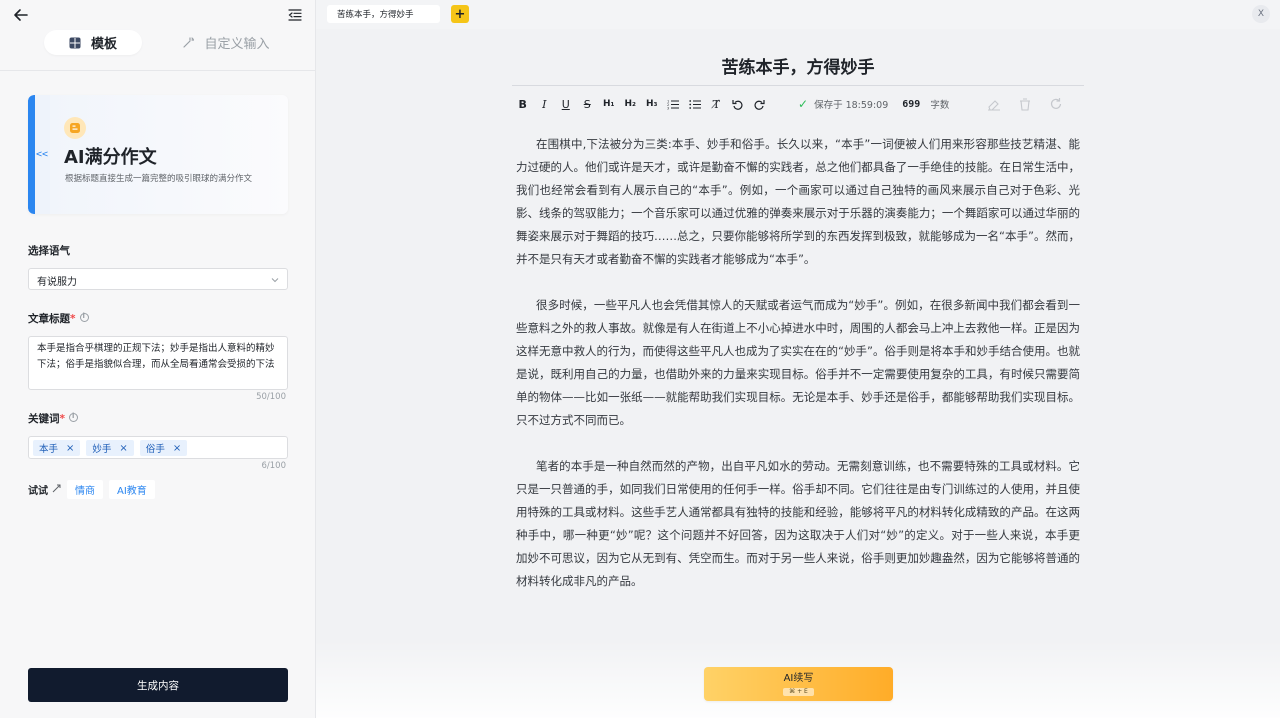  I want to click on add-tab-button: +, so click(460, 14).